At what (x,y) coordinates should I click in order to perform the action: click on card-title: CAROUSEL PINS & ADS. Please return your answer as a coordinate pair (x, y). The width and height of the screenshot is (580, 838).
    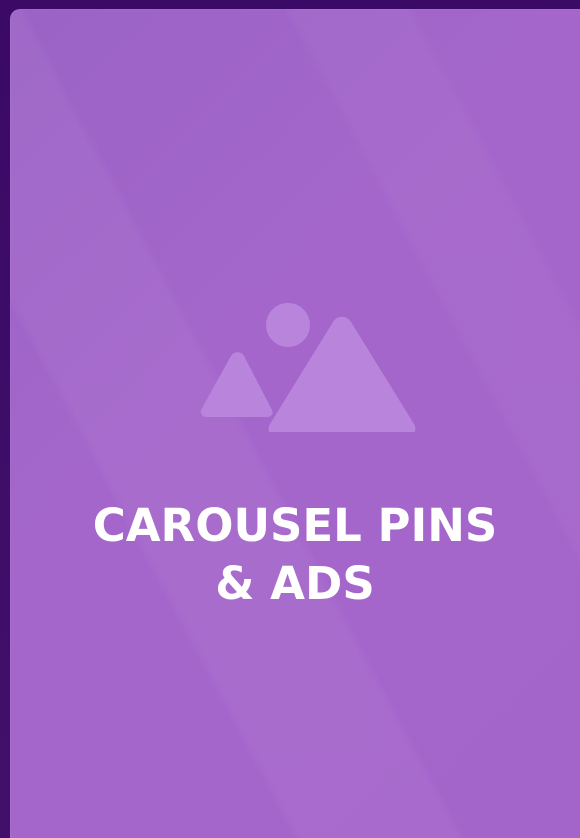
    Looking at the image, I should click on (295, 555).